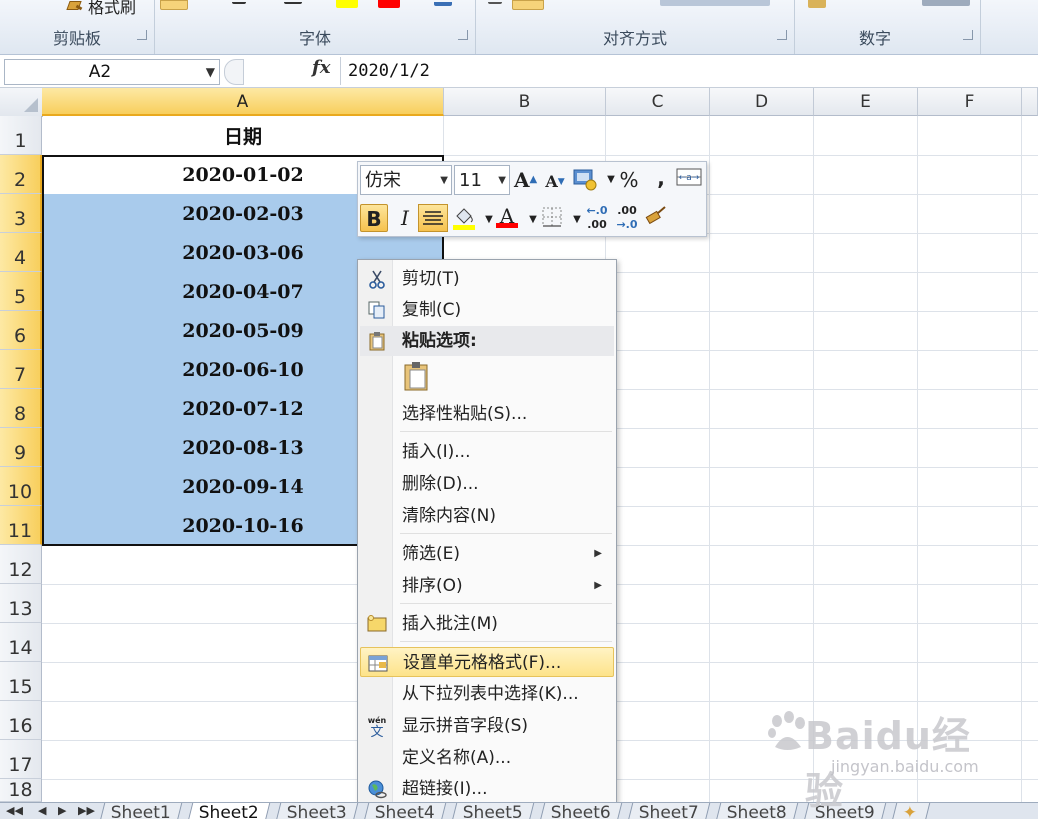  What do you see at coordinates (101, 9) in the screenshot?
I see `format-painter-button: 格式刷` at bounding box center [101, 9].